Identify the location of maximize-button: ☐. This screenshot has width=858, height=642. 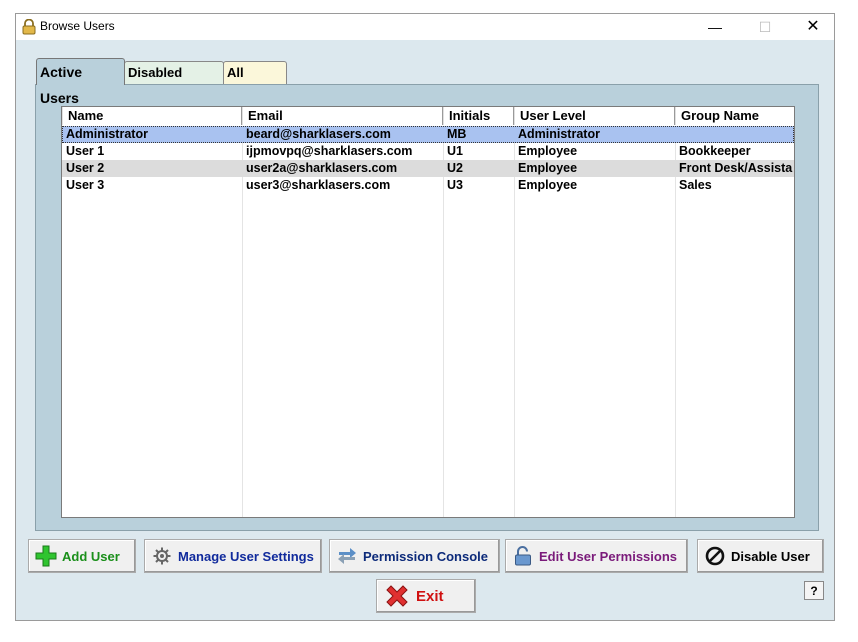
(765, 27).